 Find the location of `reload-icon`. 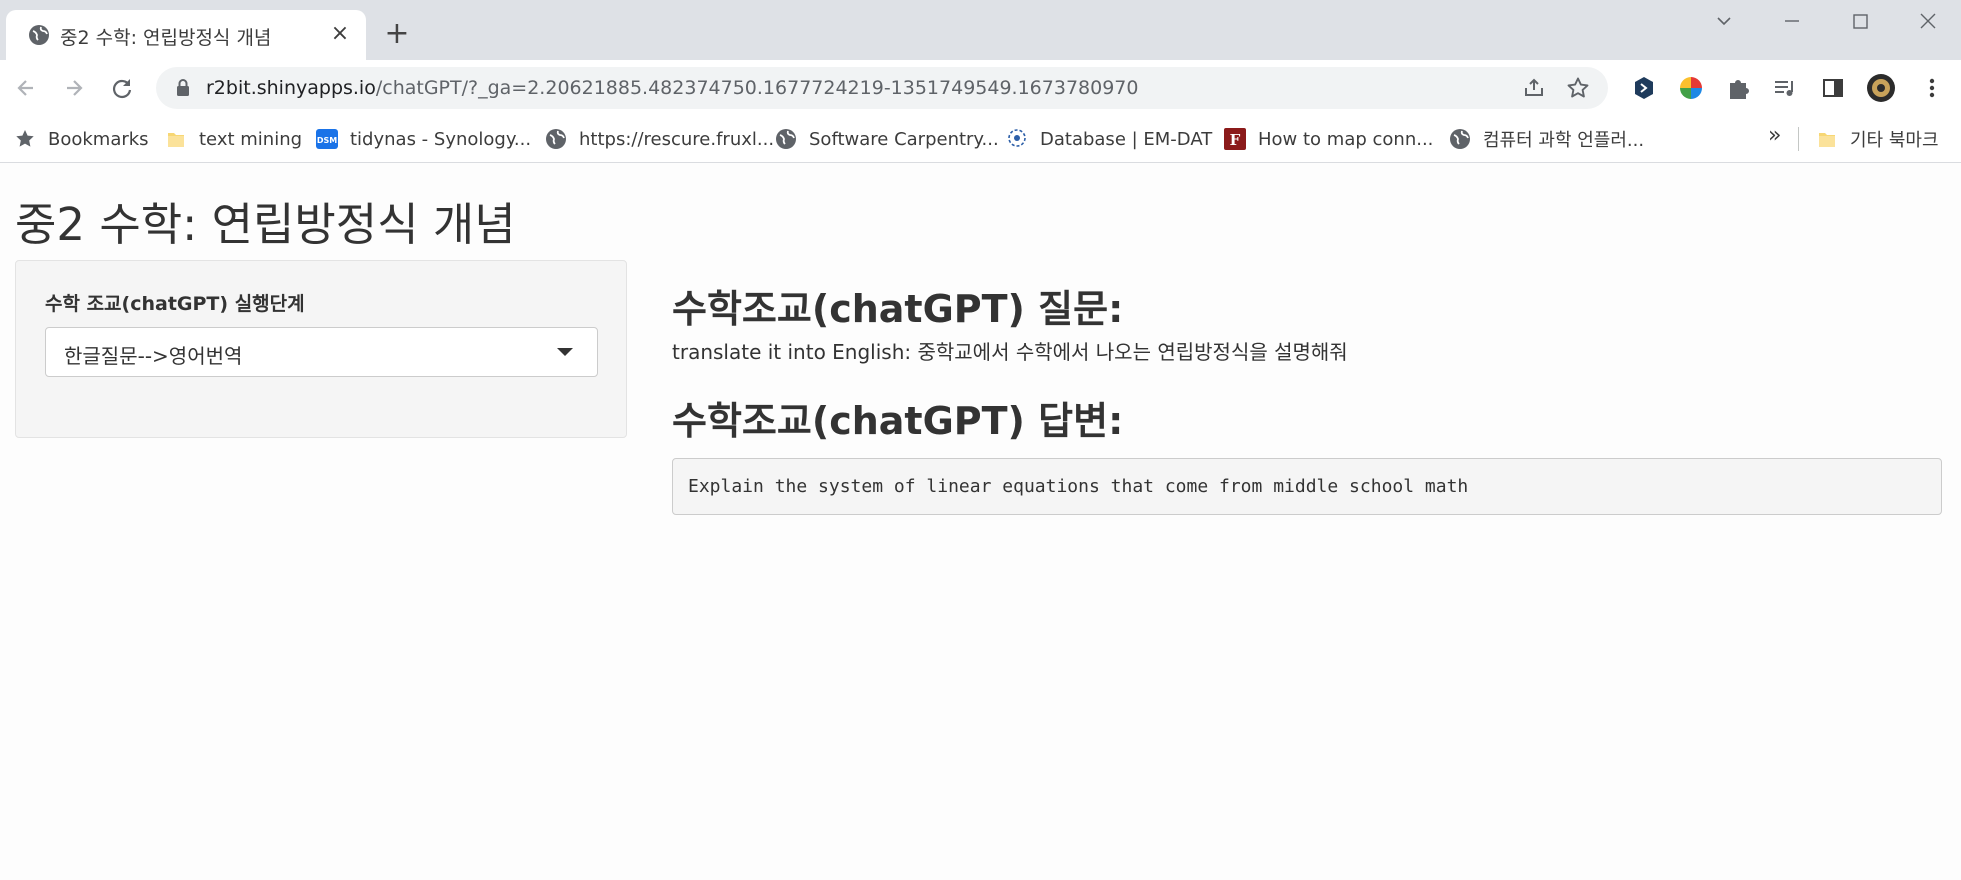

reload-icon is located at coordinates (122, 88).